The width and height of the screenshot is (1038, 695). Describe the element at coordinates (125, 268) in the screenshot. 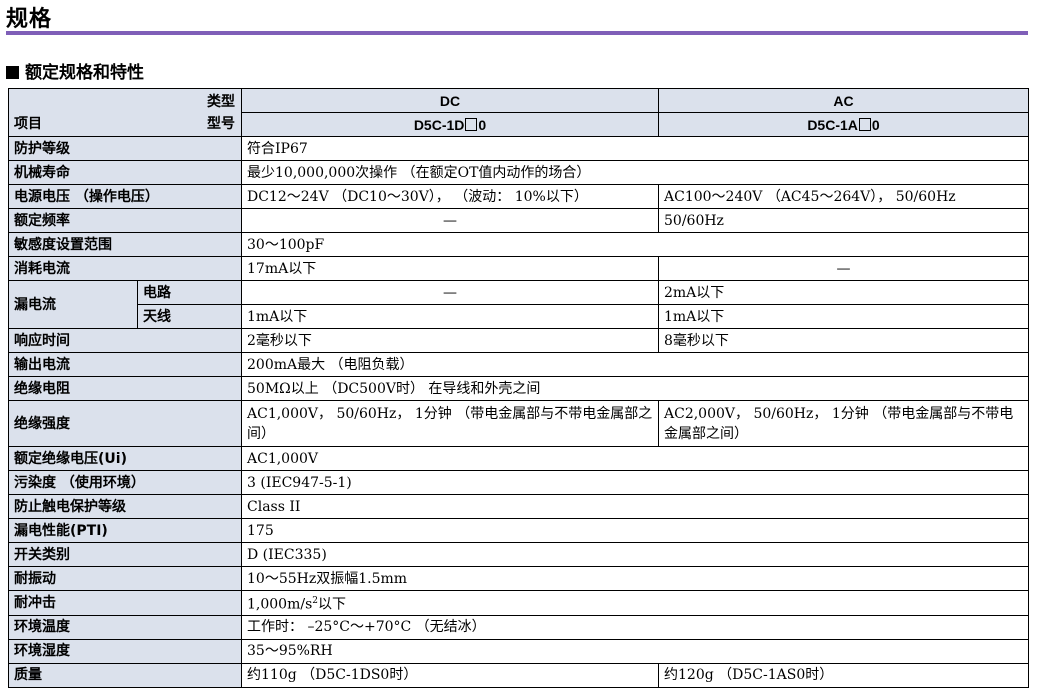

I see `row-label: 消耗电流` at that location.